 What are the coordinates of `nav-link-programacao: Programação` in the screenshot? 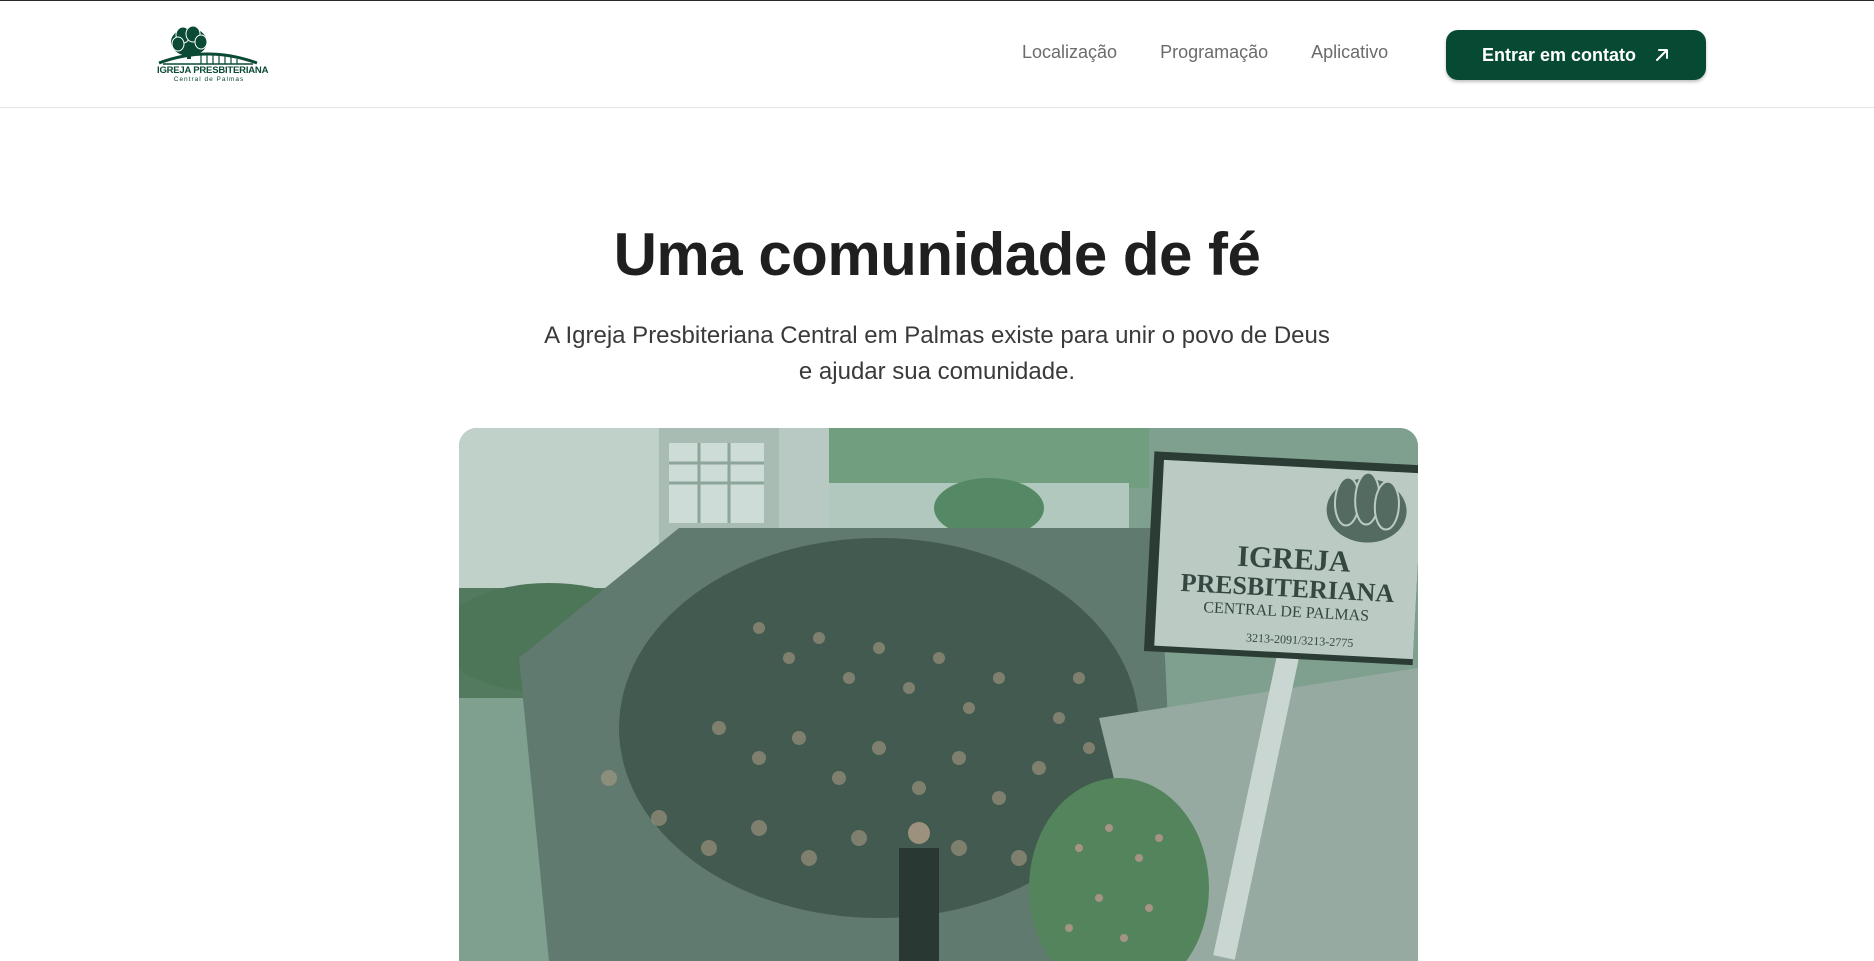 It's located at (1214, 52).